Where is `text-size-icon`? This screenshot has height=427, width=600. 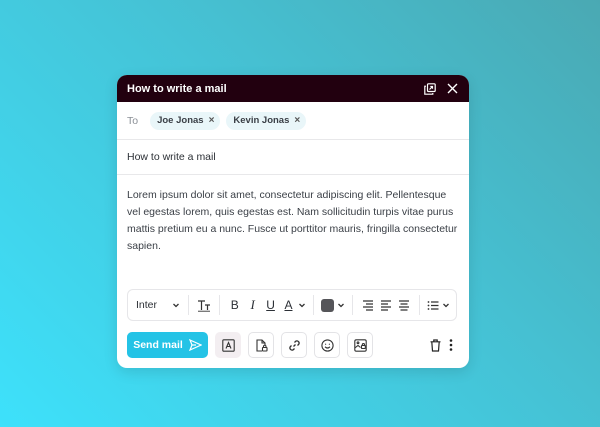 text-size-icon is located at coordinates (204, 305).